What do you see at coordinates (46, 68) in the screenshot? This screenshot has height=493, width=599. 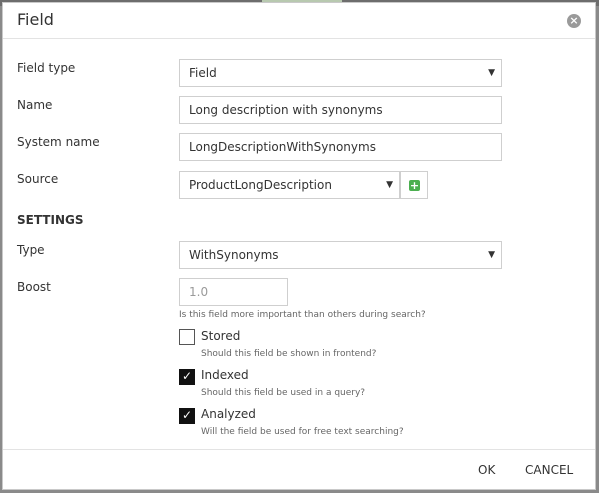 I see `field-type-label: Field type` at bounding box center [46, 68].